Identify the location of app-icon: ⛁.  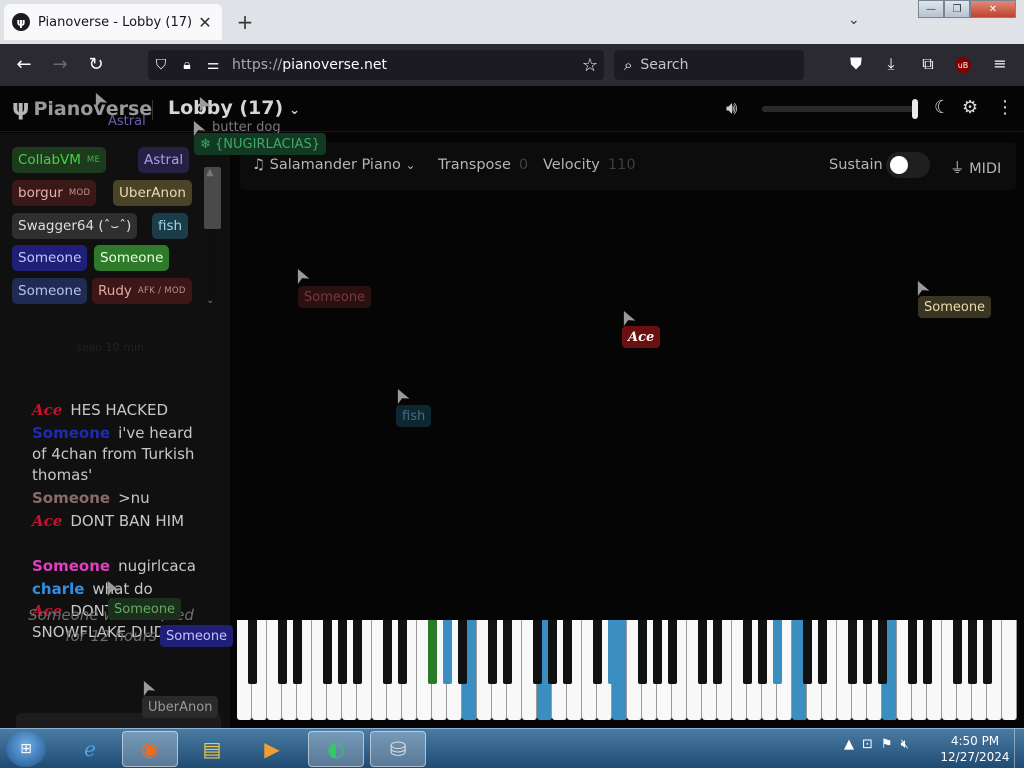
(398, 749).